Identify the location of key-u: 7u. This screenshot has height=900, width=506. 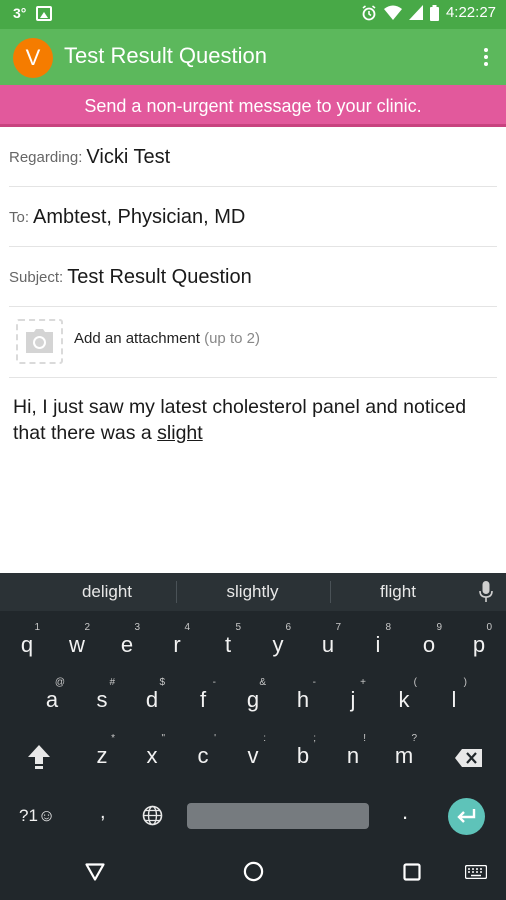
(328, 643).